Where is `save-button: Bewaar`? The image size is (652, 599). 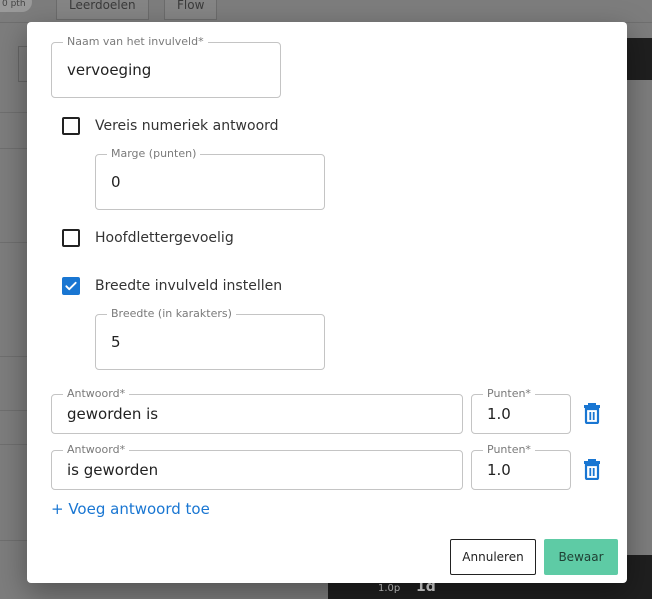
save-button: Bewaar is located at coordinates (581, 557).